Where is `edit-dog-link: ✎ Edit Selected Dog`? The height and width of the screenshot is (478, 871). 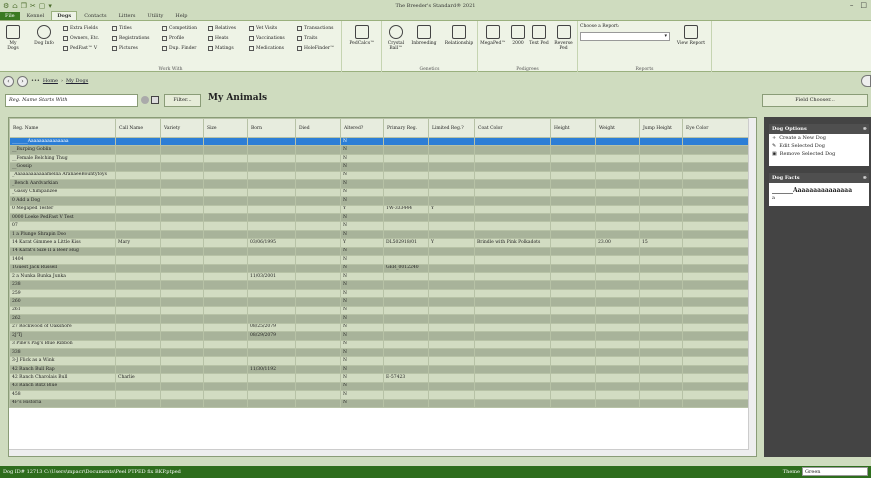 edit-dog-link: ✎ Edit Selected Dog is located at coordinates (819, 146).